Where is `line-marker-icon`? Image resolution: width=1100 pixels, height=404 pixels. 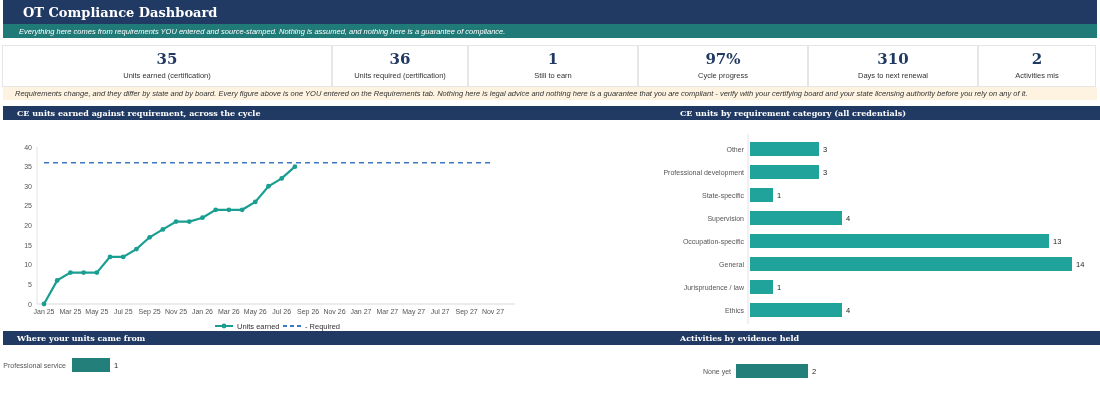
line-marker-icon is located at coordinates (224, 326).